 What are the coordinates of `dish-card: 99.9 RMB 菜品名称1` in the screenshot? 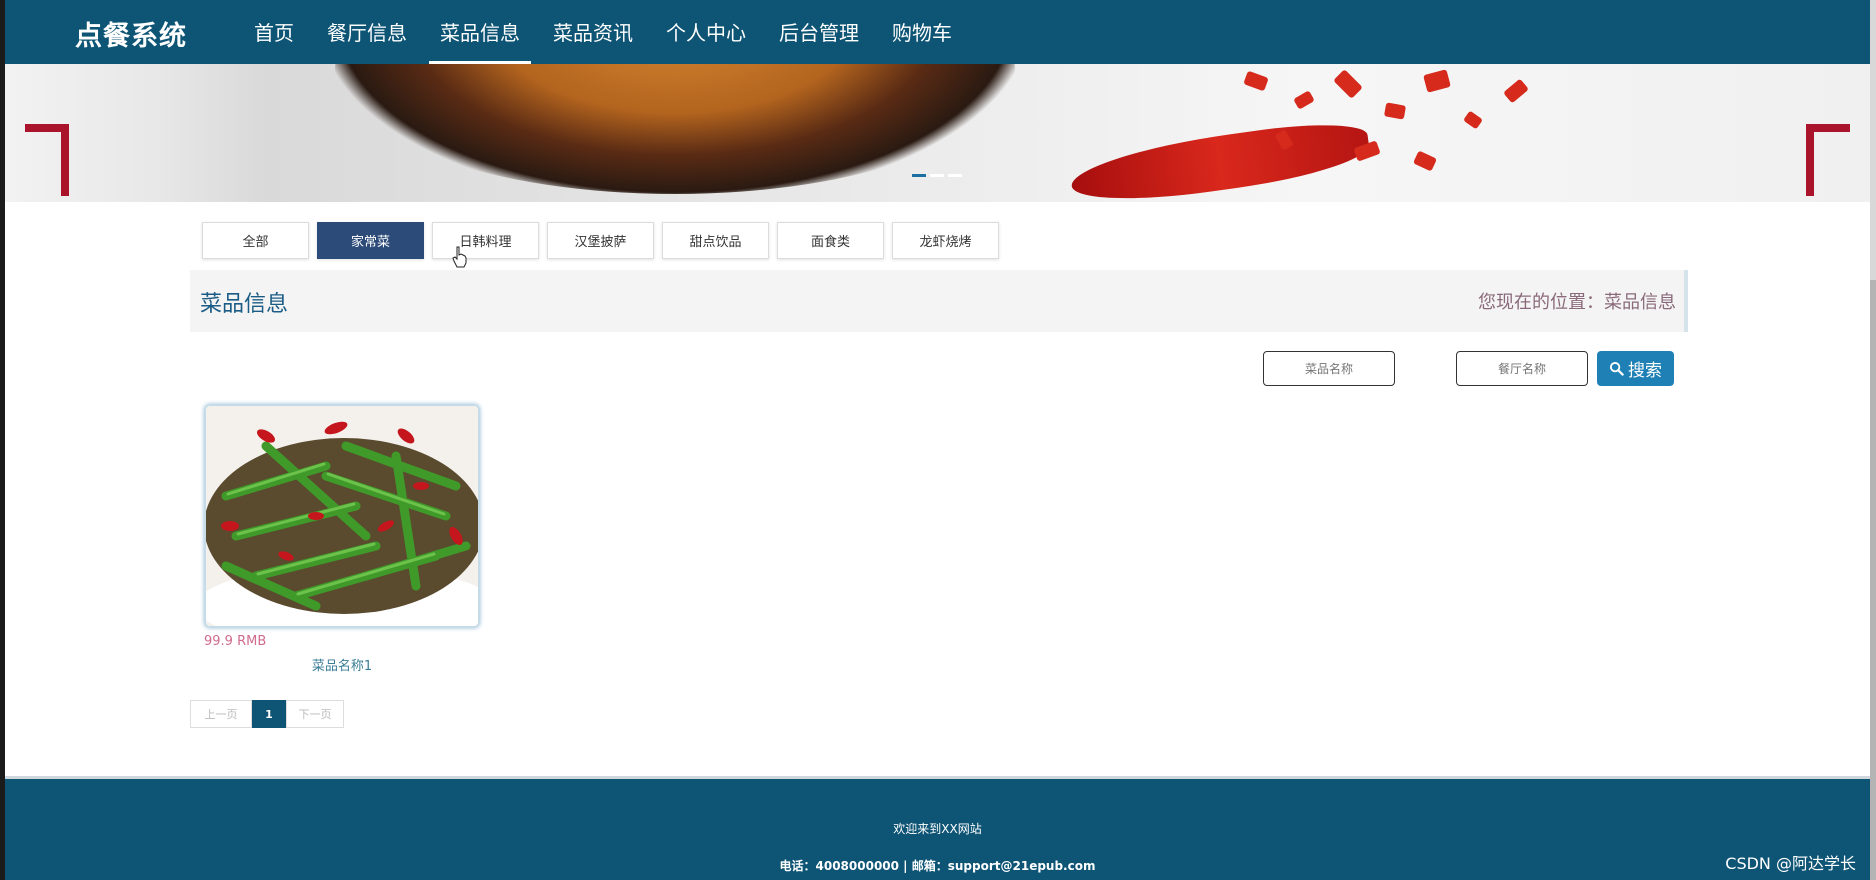 It's located at (342, 539).